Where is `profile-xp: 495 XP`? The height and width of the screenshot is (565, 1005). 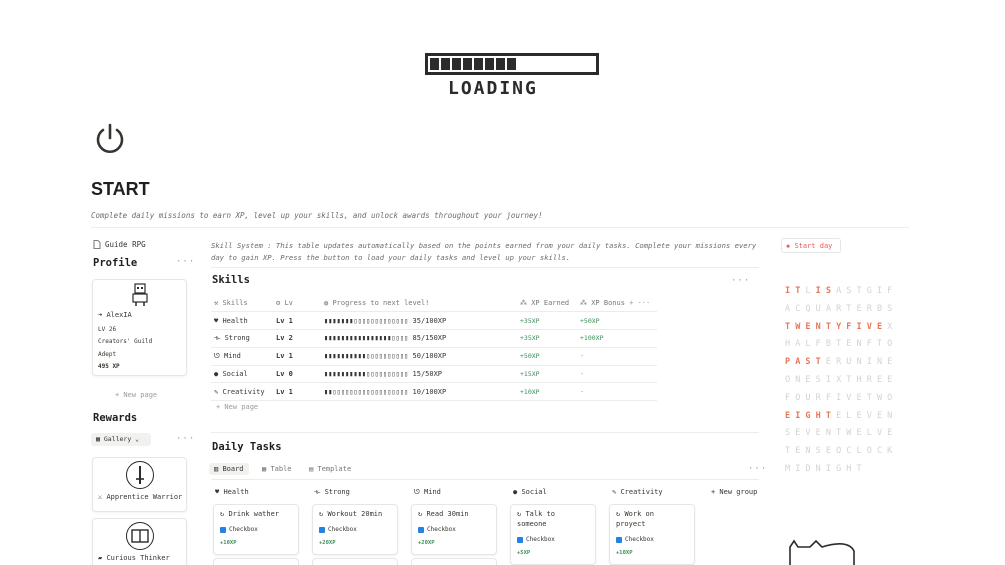
profile-xp: 495 XP is located at coordinates (109, 366).